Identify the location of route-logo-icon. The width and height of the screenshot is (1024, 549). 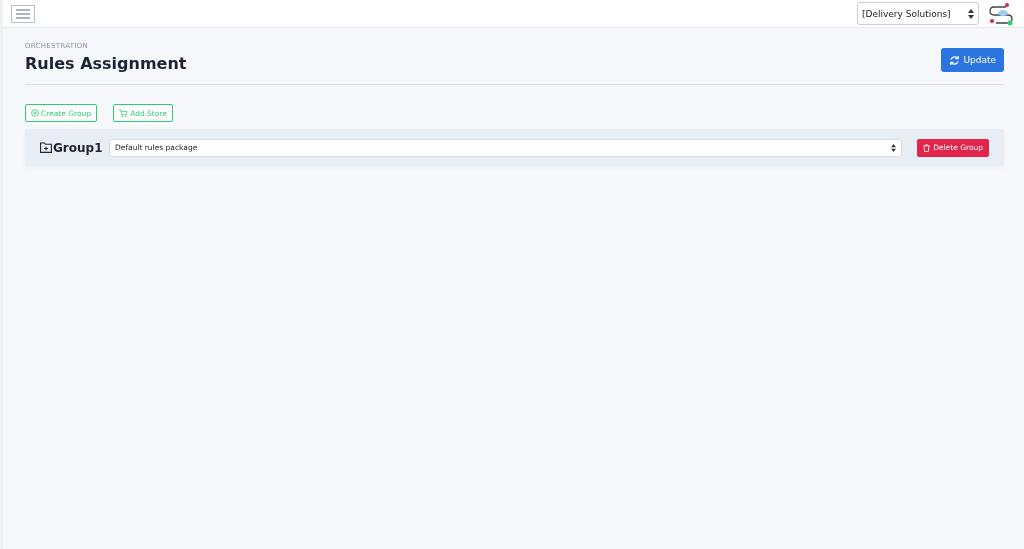
(1001, 13).